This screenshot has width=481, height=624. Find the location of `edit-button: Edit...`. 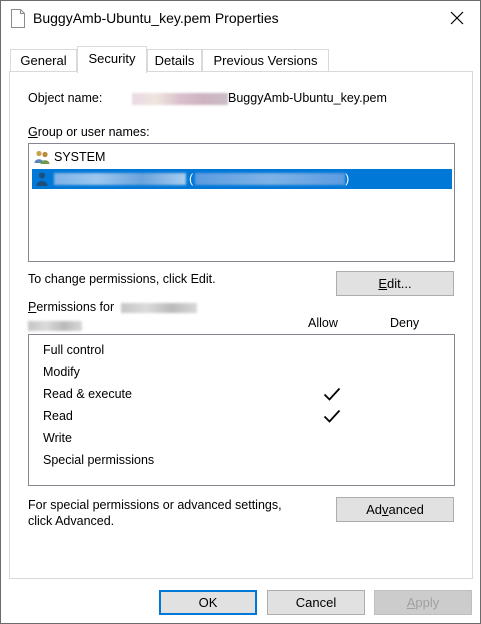

edit-button: Edit... is located at coordinates (395, 283).